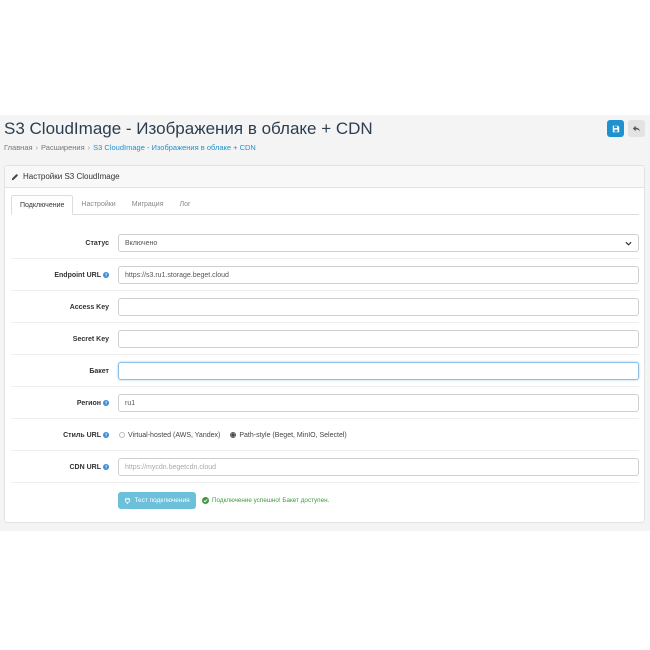 The height and width of the screenshot is (650, 650). I want to click on tab-settings: Настройки, so click(98, 204).